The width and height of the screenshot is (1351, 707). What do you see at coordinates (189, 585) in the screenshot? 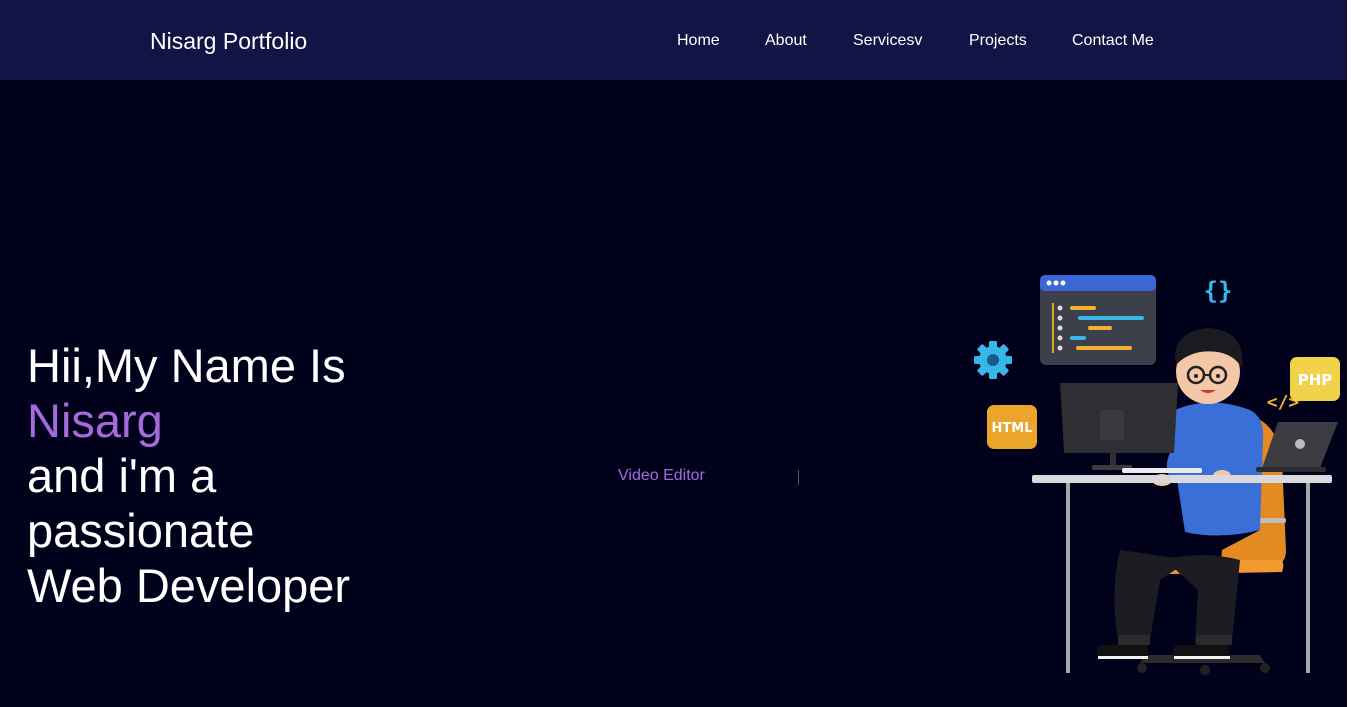
I see `hero-role: Web Developer` at bounding box center [189, 585].